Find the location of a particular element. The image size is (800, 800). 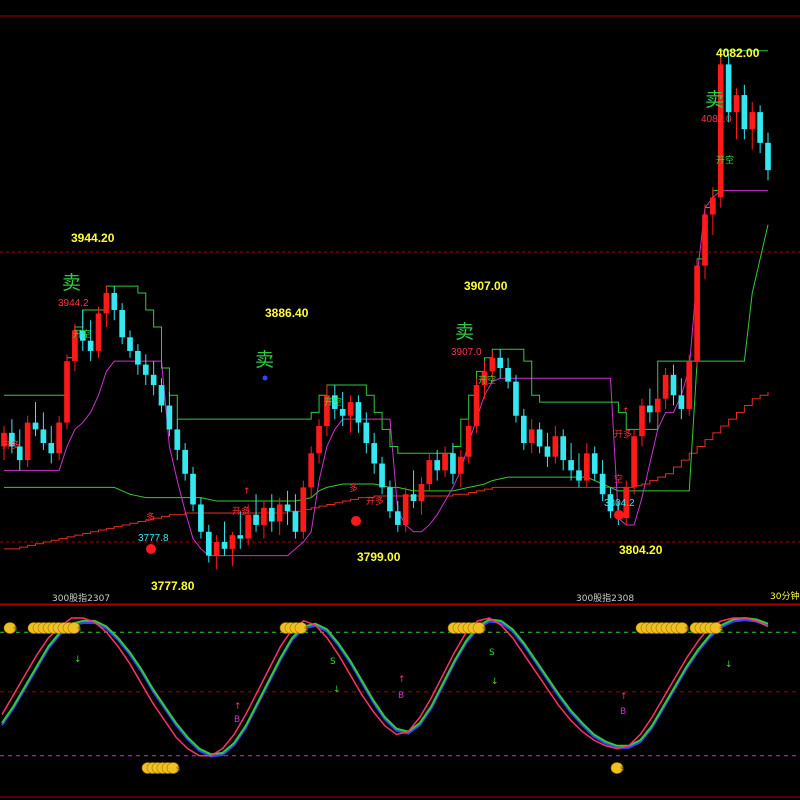

signal-box-1: 多 is located at coordinates (150, 517).